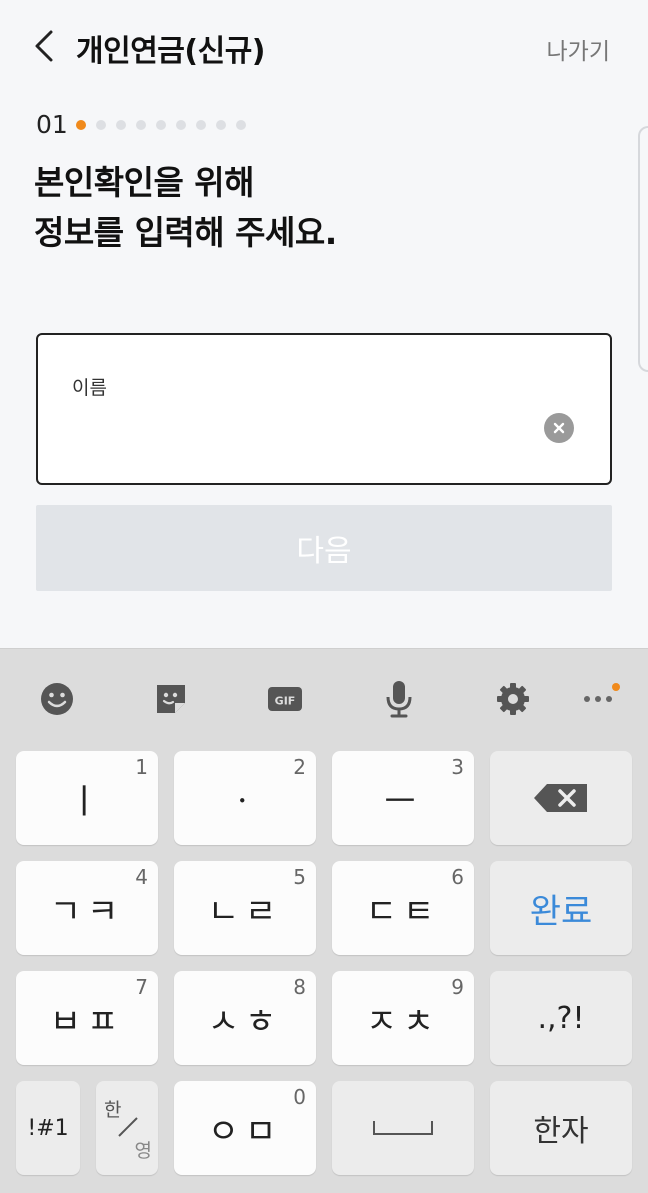 The image size is (648, 1193). Describe the element at coordinates (403, 911) in the screenshot. I see `key-label: ㄷㅌ` at that location.